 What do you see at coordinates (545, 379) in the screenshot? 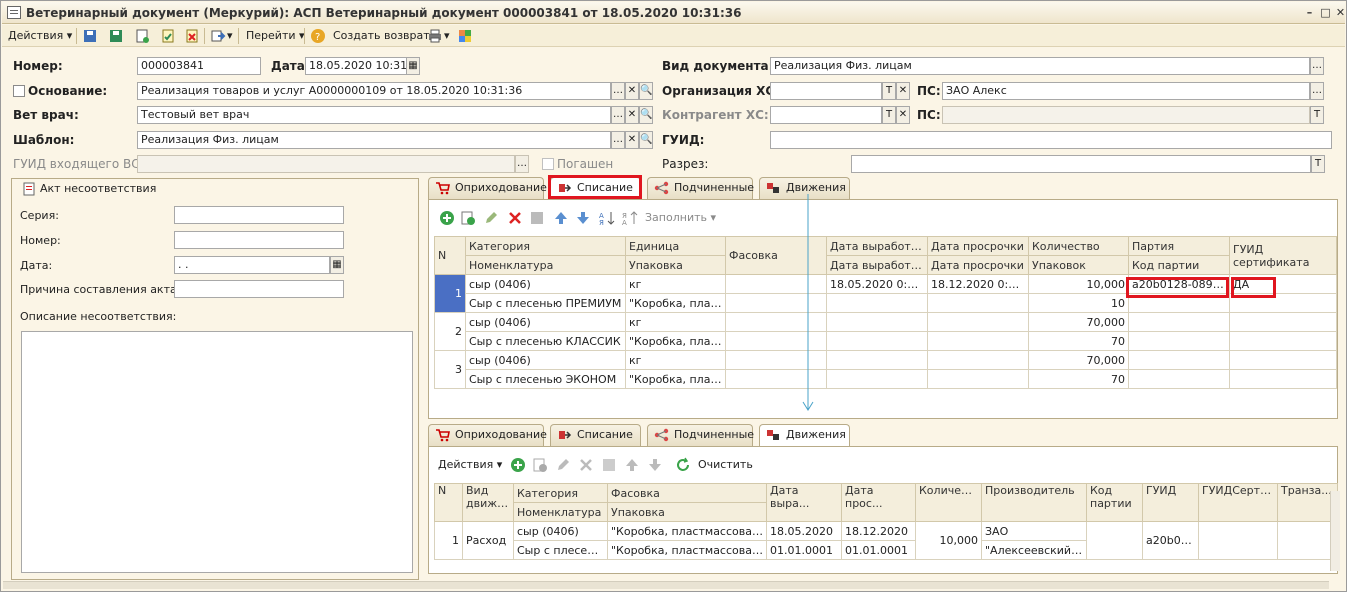
I see `table-cell: Сыр с плесенью ЭКОНОМ` at bounding box center [545, 379].